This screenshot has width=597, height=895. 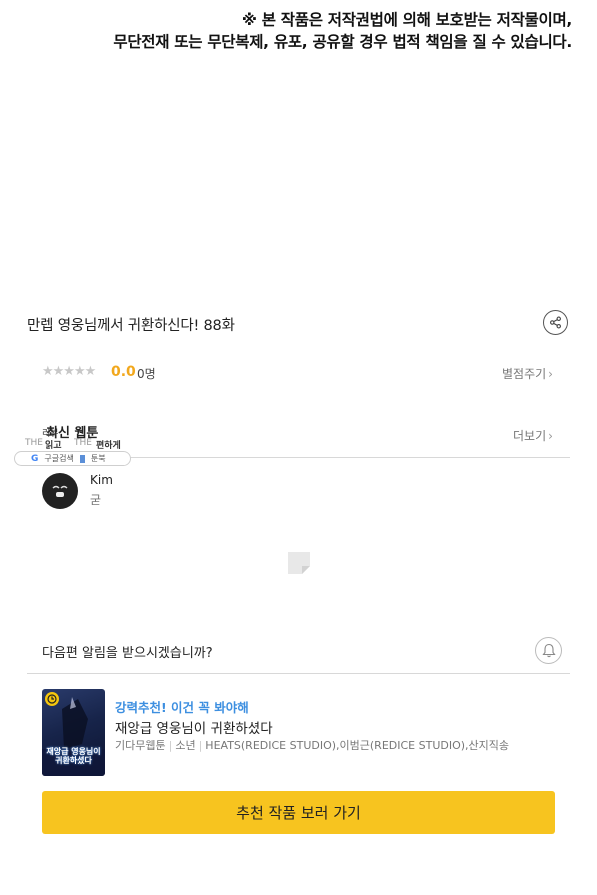 I want to click on image-placeholder-icon, so click(x=299, y=563).